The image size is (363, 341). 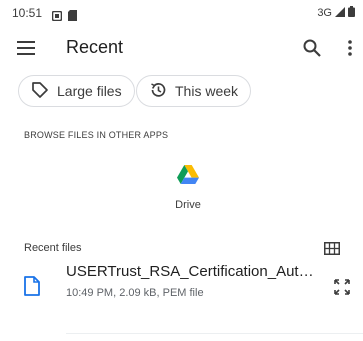 I want to click on browse-section-heading: BROWSE FILES IN OTHER APPS, so click(x=96, y=135).